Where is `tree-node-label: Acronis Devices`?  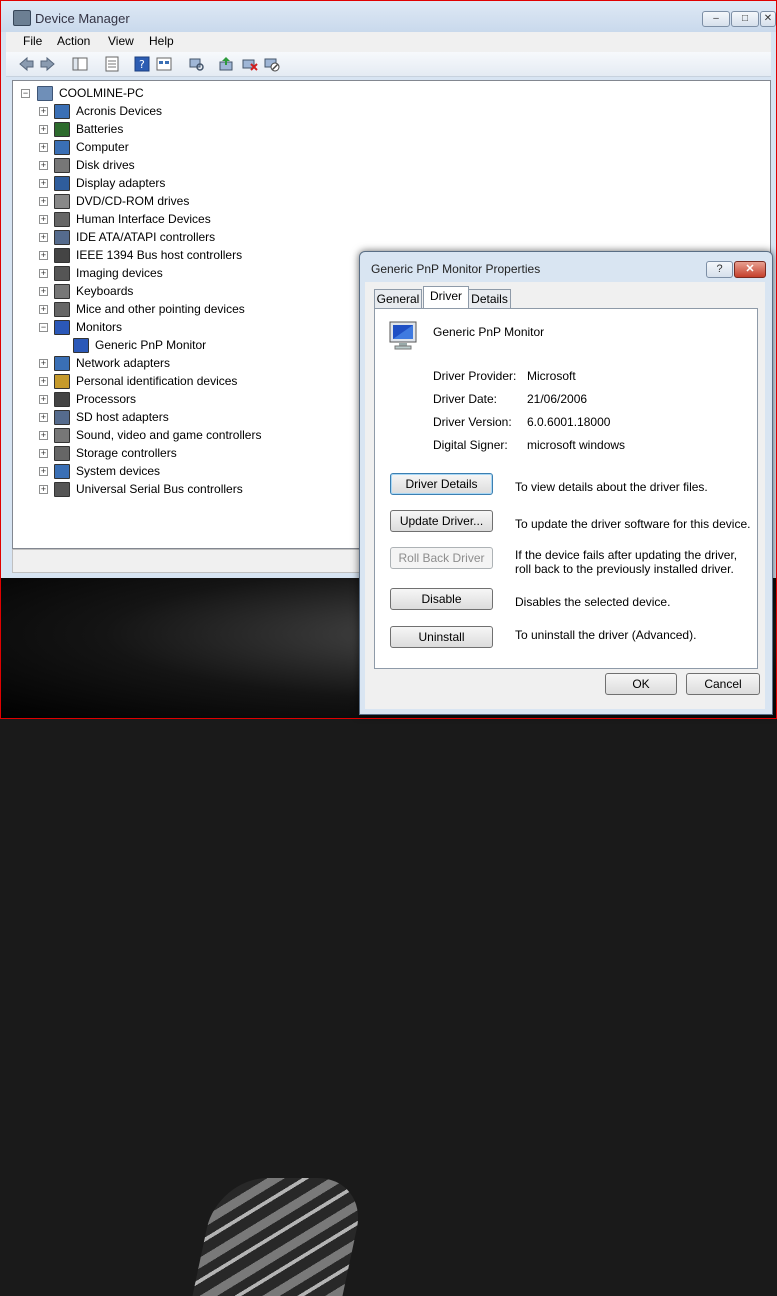
tree-node-label: Acronis Devices is located at coordinates (119, 111).